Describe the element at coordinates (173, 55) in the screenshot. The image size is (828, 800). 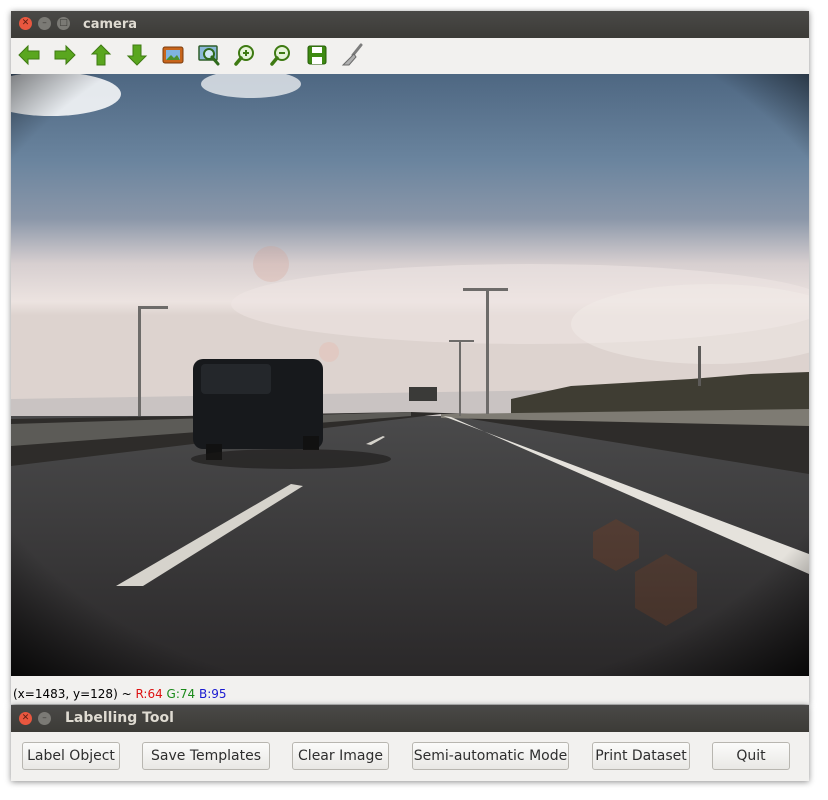
I see `image-icon` at that location.